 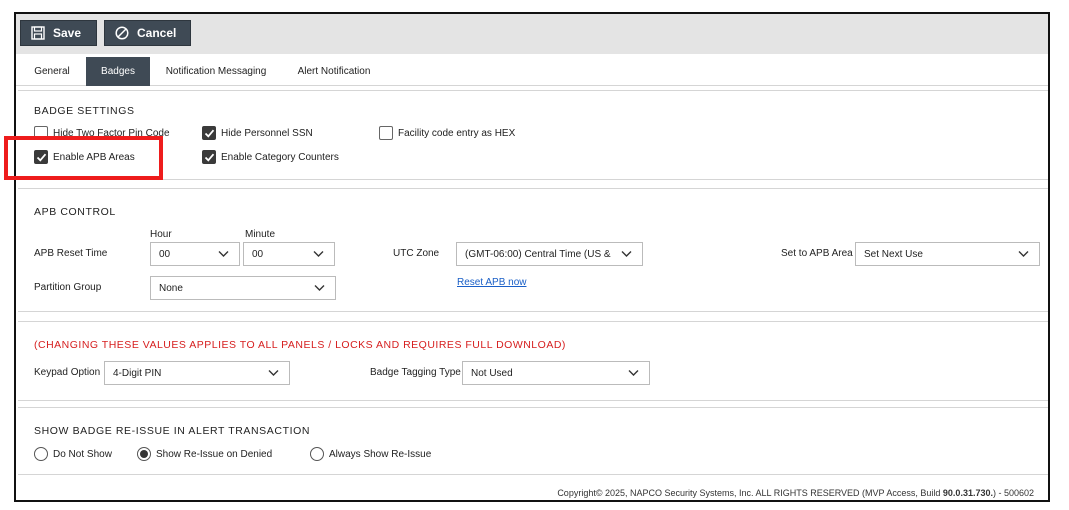 What do you see at coordinates (967, 493) in the screenshot?
I see `build-number: 90.0.31.730.` at bounding box center [967, 493].